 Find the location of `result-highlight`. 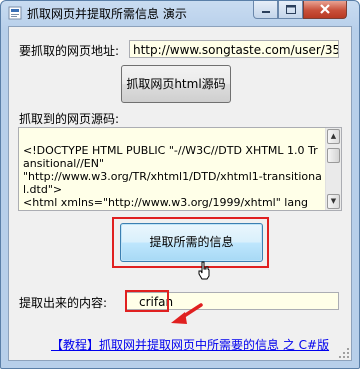

result-highlight is located at coordinates (147, 301).